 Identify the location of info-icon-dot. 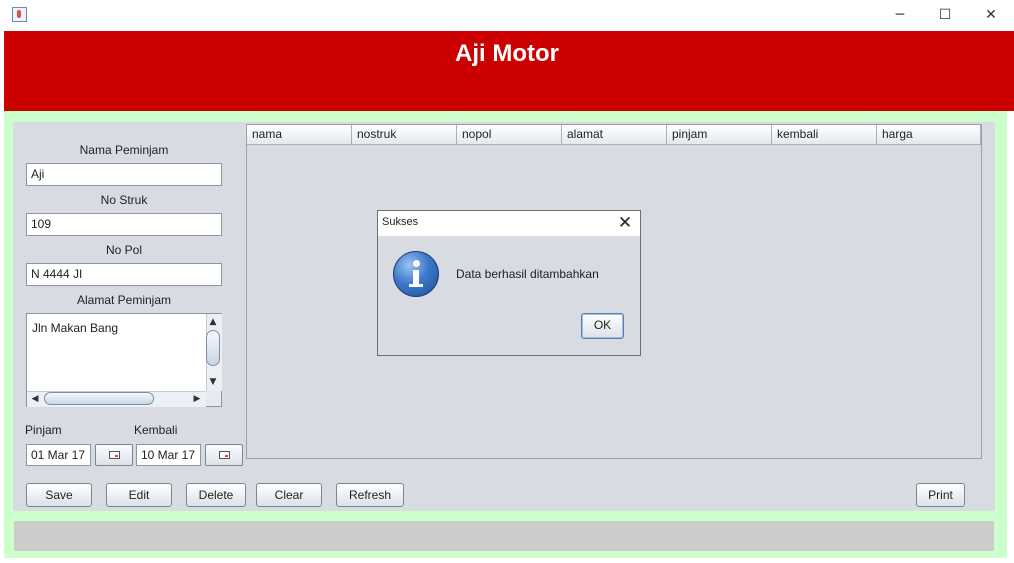
(416, 263).